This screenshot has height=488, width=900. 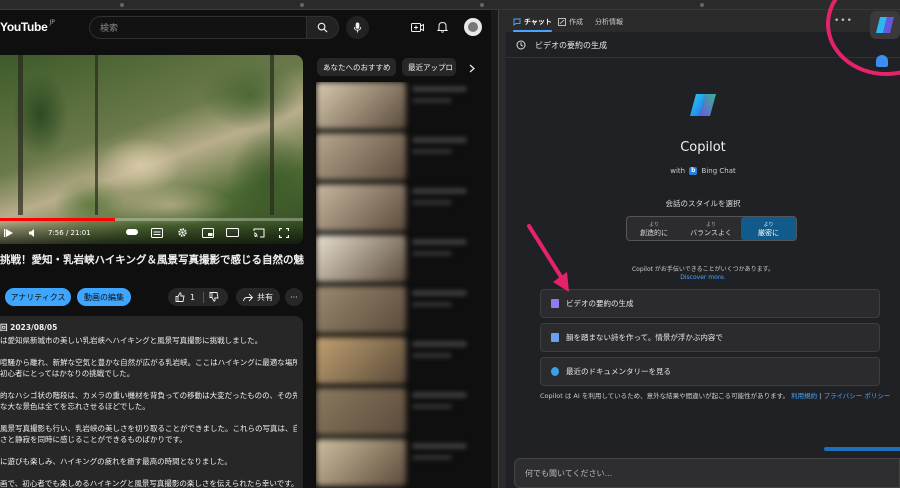 What do you see at coordinates (494, 249) in the screenshot?
I see `youtube-scrollbar` at bounding box center [494, 249].